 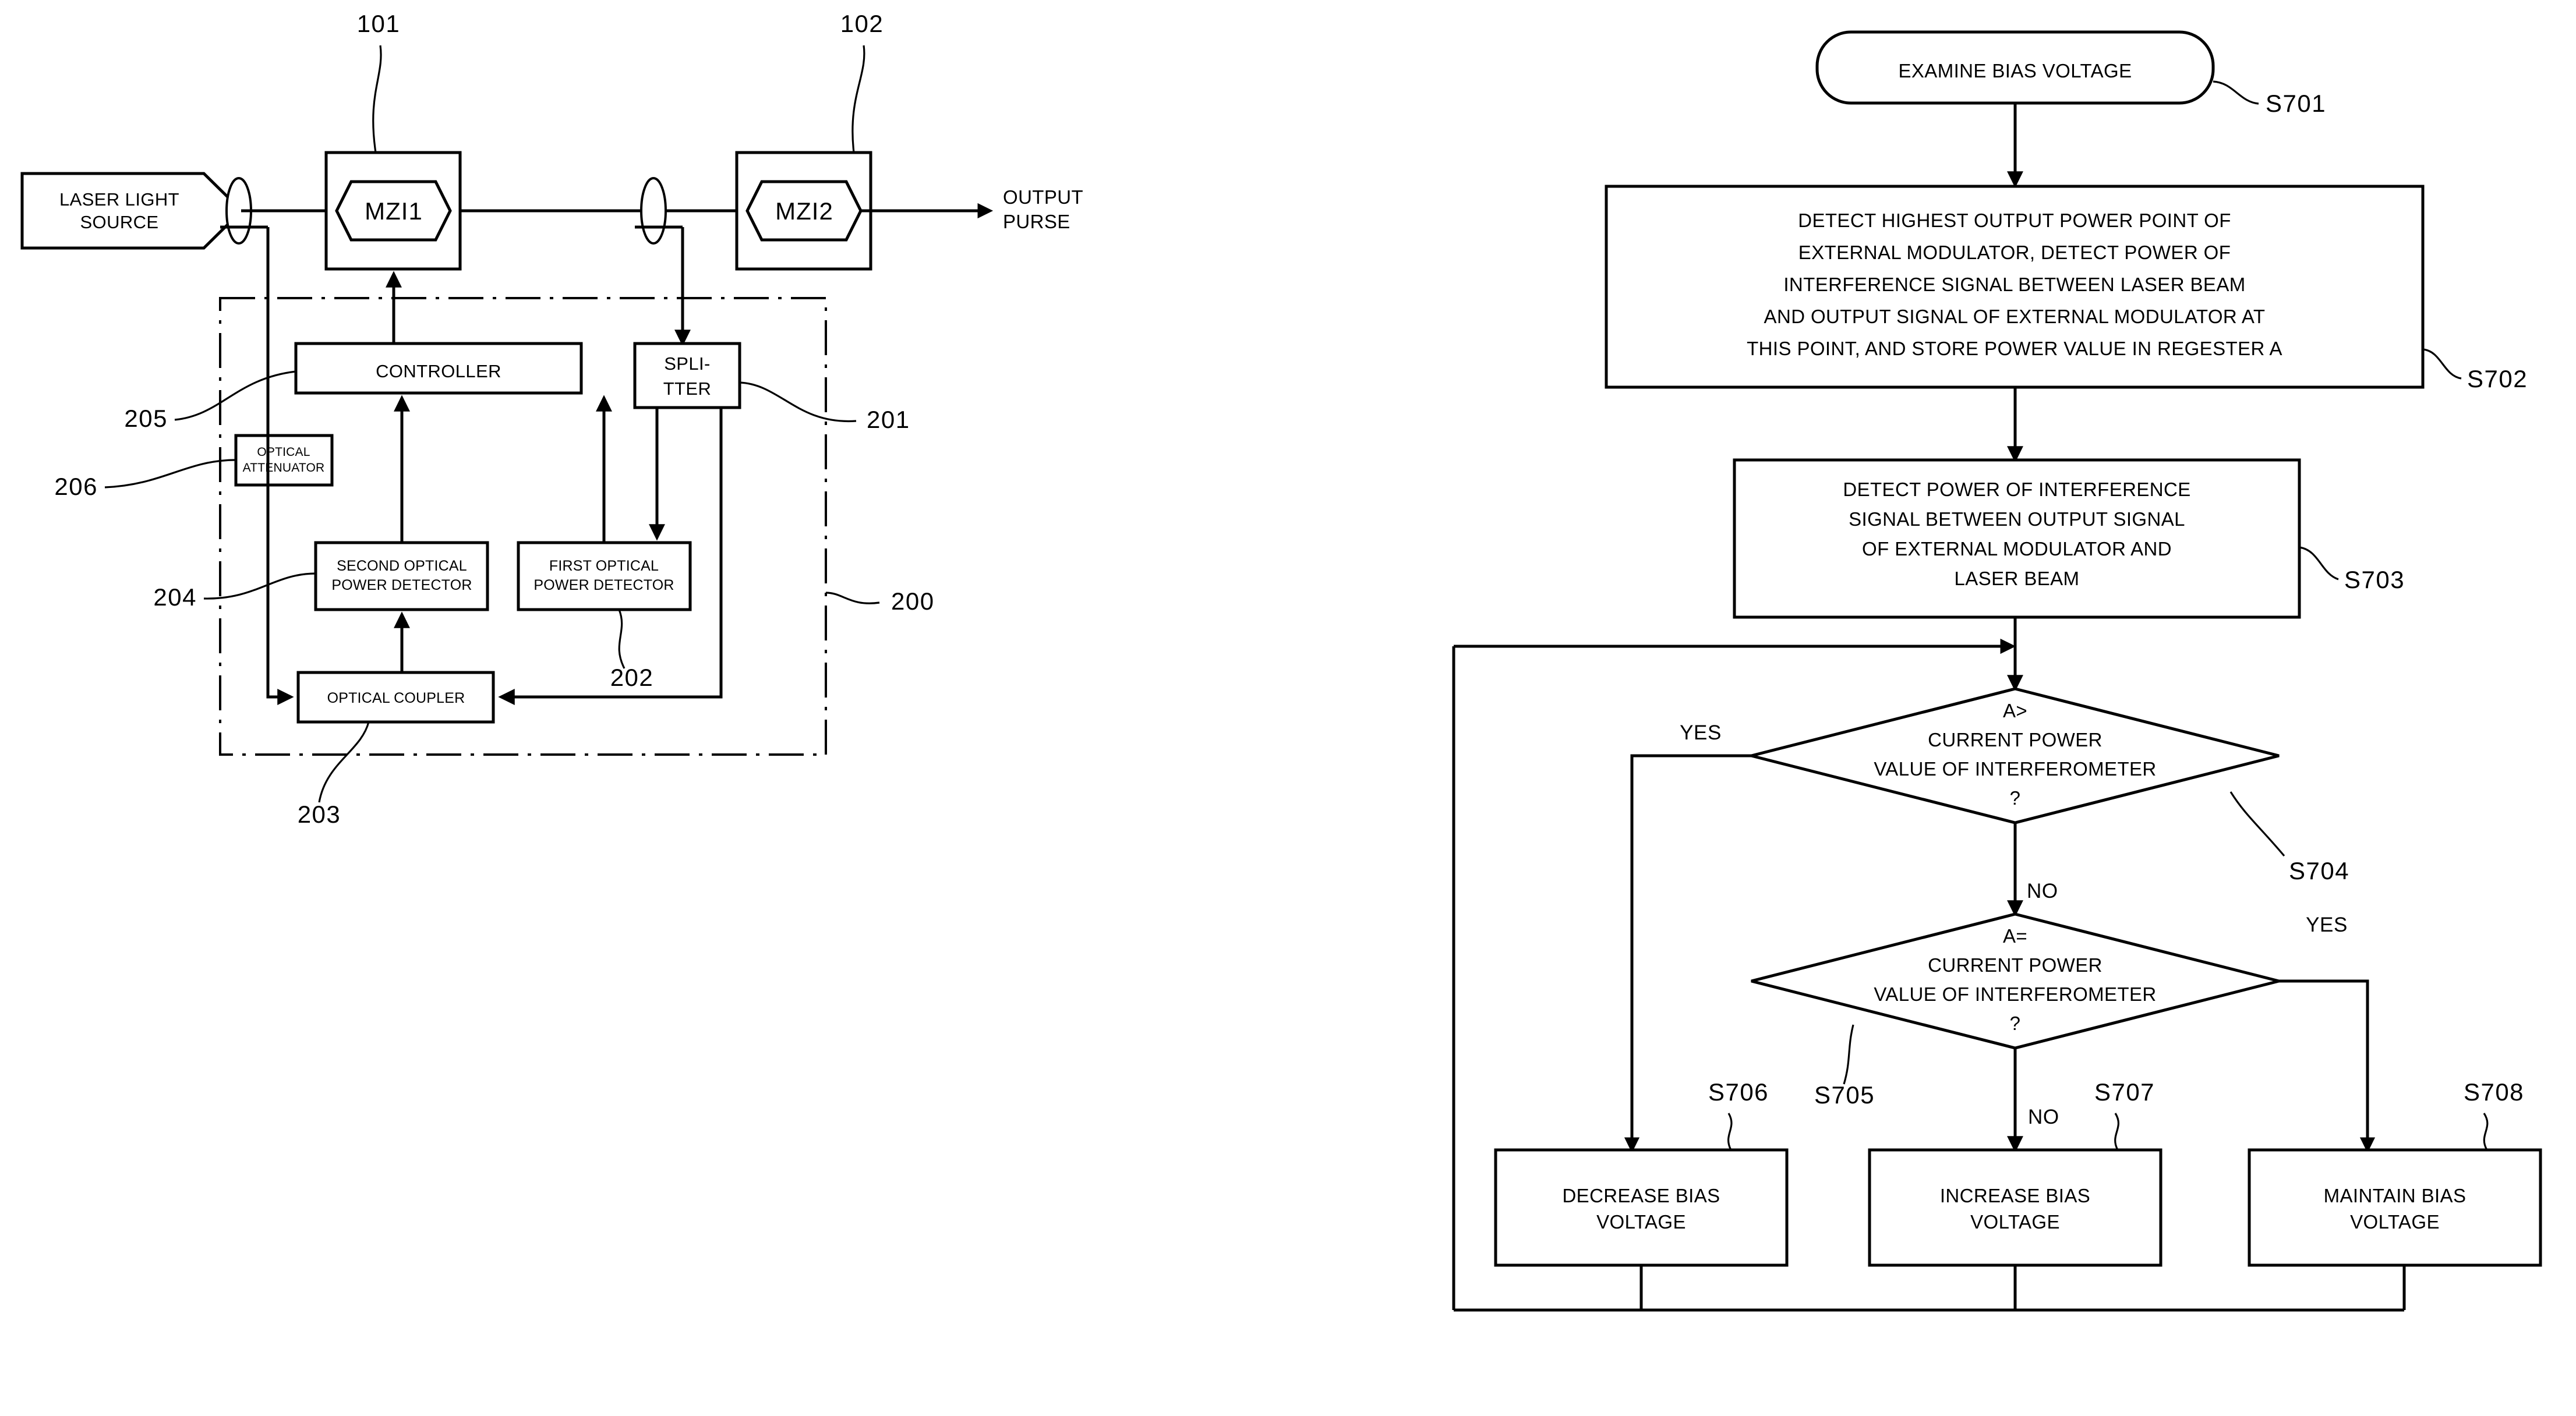 I want to click on second-optical-power-detector-box, so click(x=401, y=576).